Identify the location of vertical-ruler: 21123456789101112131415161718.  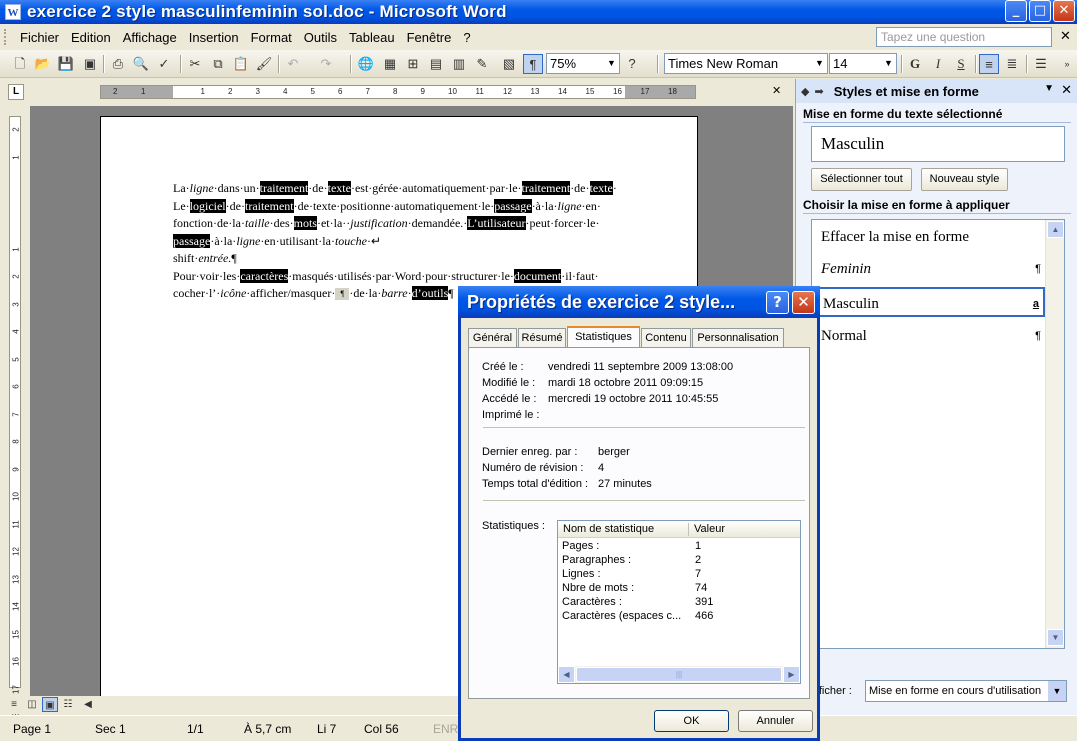
(15, 418).